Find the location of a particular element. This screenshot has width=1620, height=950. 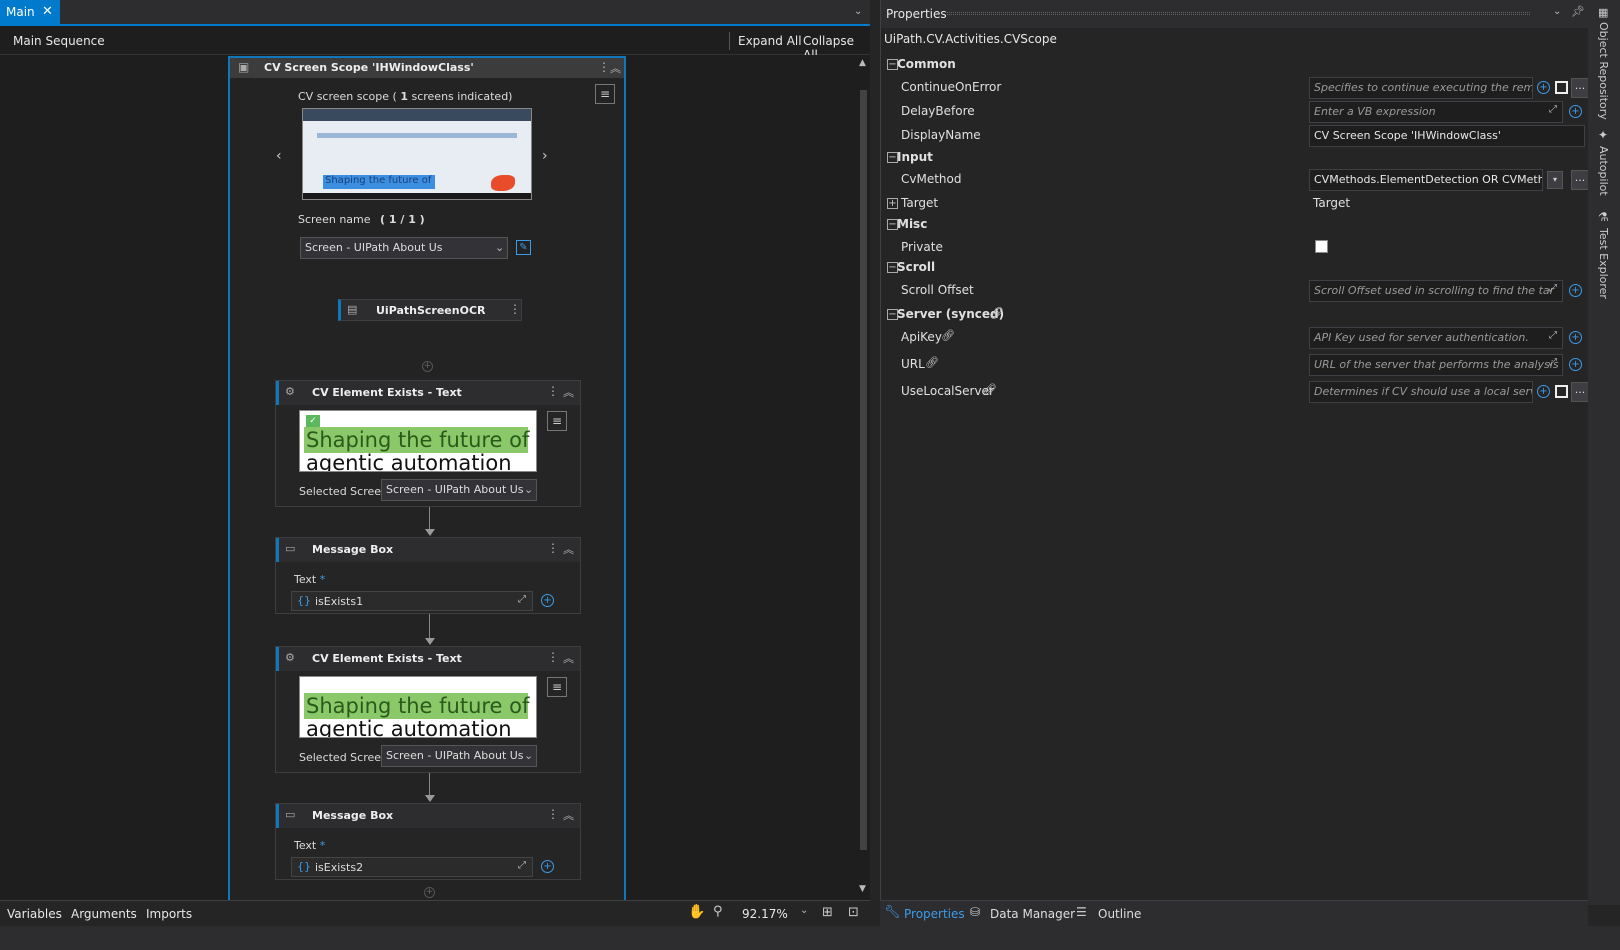

category-common: − Common is located at coordinates (1235, 65).